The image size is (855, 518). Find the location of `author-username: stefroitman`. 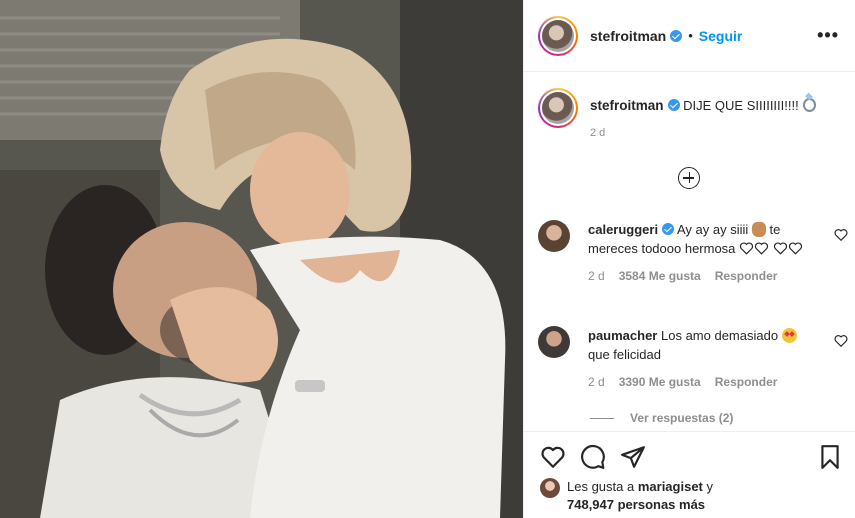

author-username: stefroitman is located at coordinates (628, 36).